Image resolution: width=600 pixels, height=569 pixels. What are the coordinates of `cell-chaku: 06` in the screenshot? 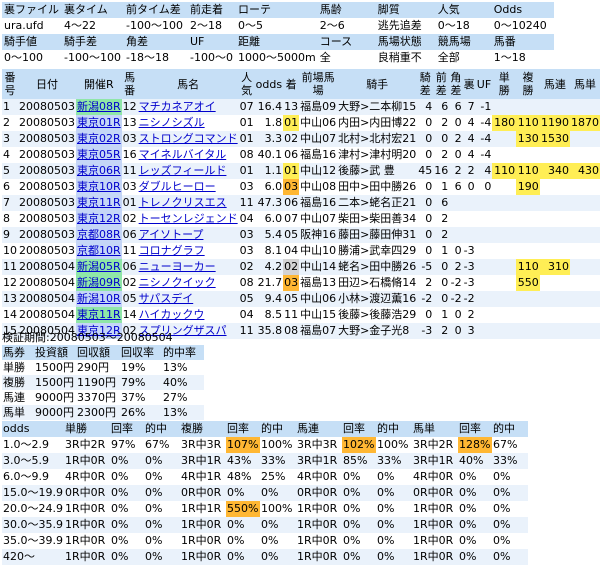 It's located at (291, 203).